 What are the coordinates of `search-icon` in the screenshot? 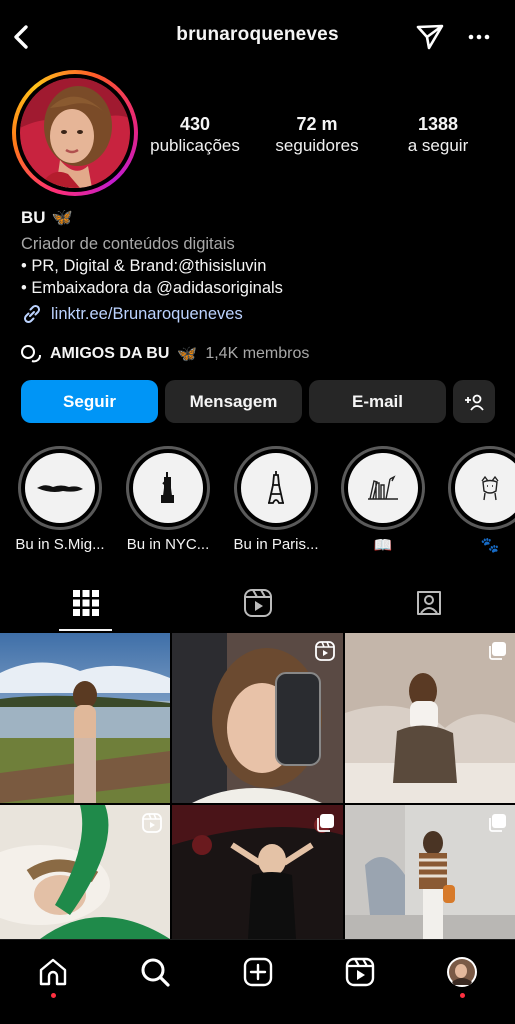 It's located at (155, 972).